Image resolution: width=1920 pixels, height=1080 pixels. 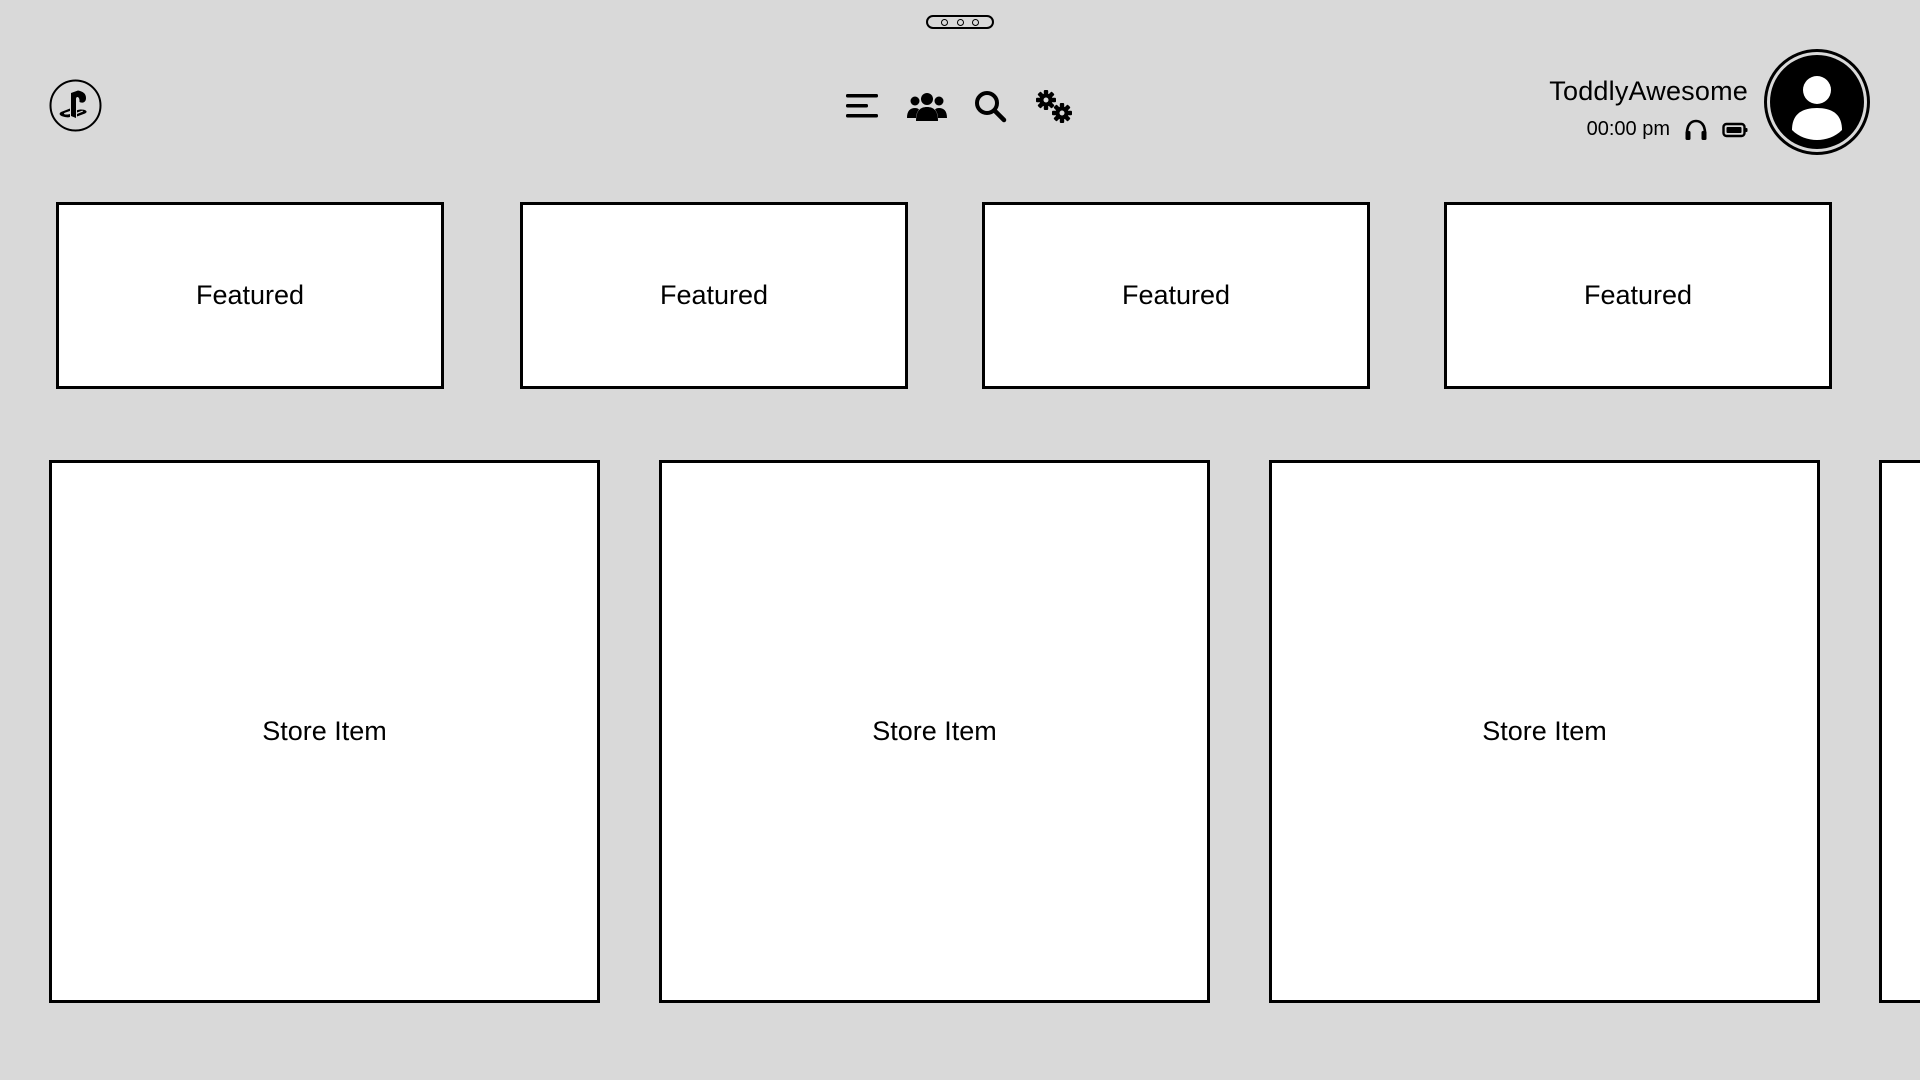 I want to click on status-row: 00:00 pm, so click(x=1667, y=129).